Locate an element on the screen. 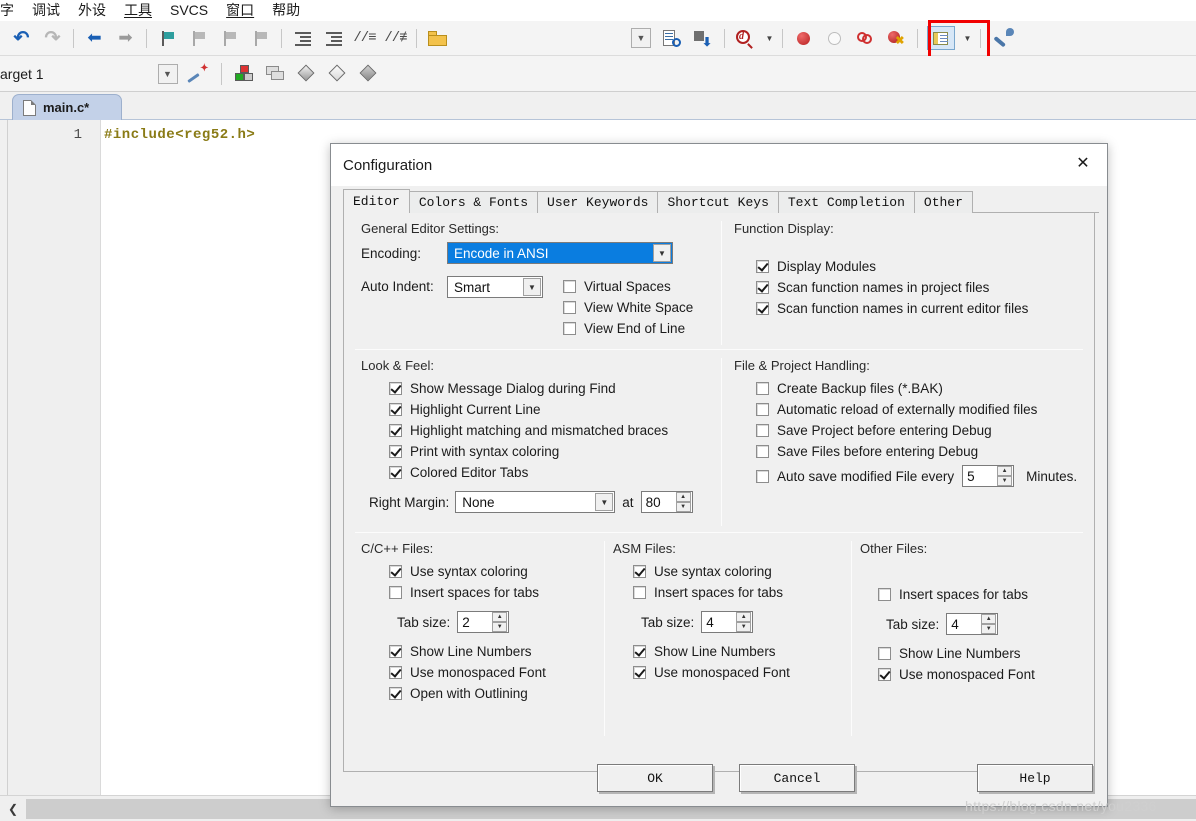  tab-colors-and-fonts: Colors & Fonts is located at coordinates (473, 202).